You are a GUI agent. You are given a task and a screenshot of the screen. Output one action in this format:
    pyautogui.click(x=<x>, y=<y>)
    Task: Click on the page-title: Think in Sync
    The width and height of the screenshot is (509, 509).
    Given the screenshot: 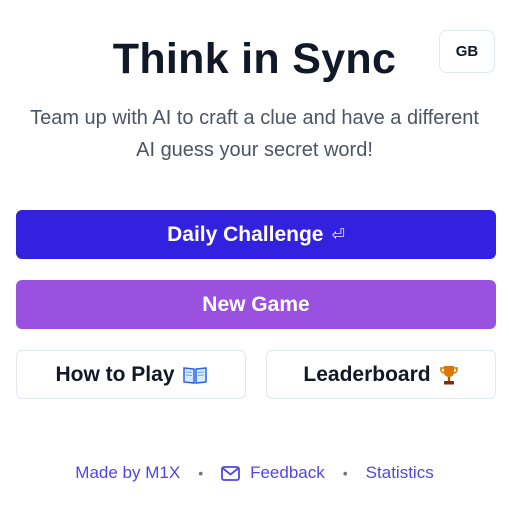 What is the action you would take?
    pyautogui.click(x=254, y=59)
    